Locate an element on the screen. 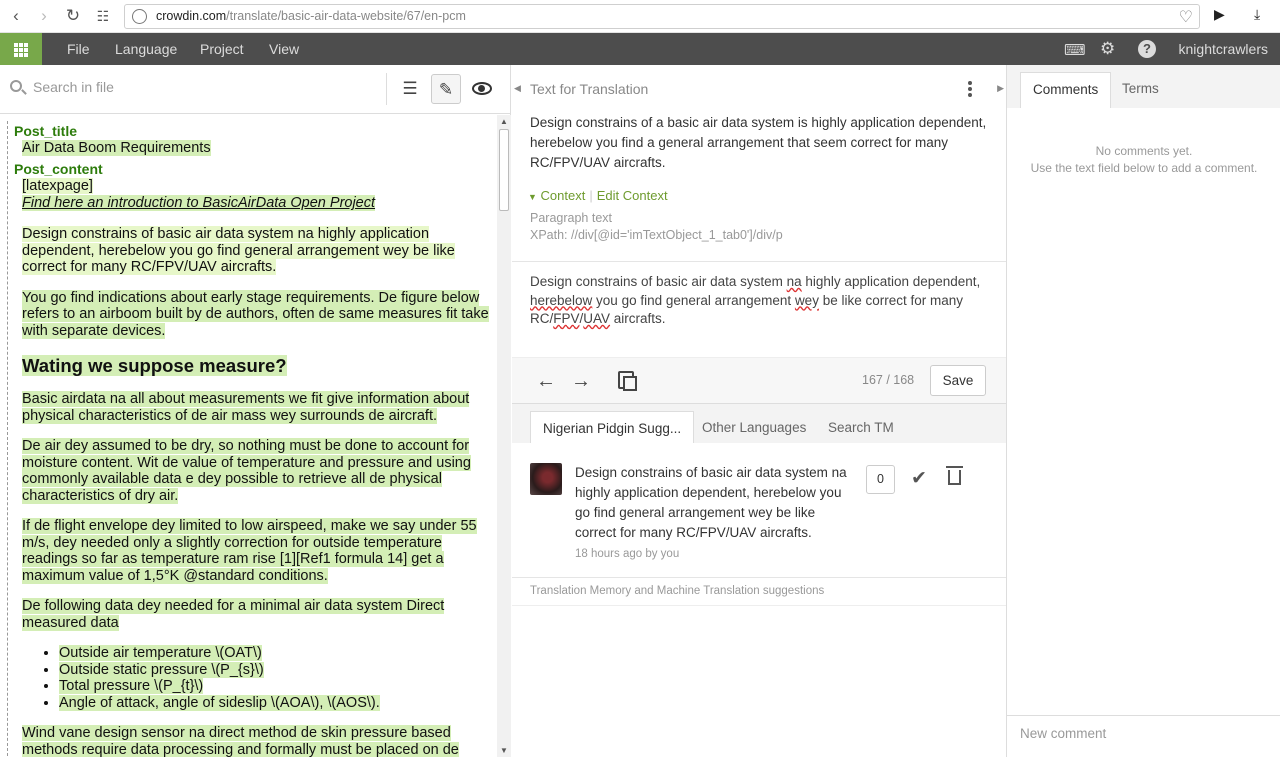  menu-language: Language is located at coordinates (146, 49).